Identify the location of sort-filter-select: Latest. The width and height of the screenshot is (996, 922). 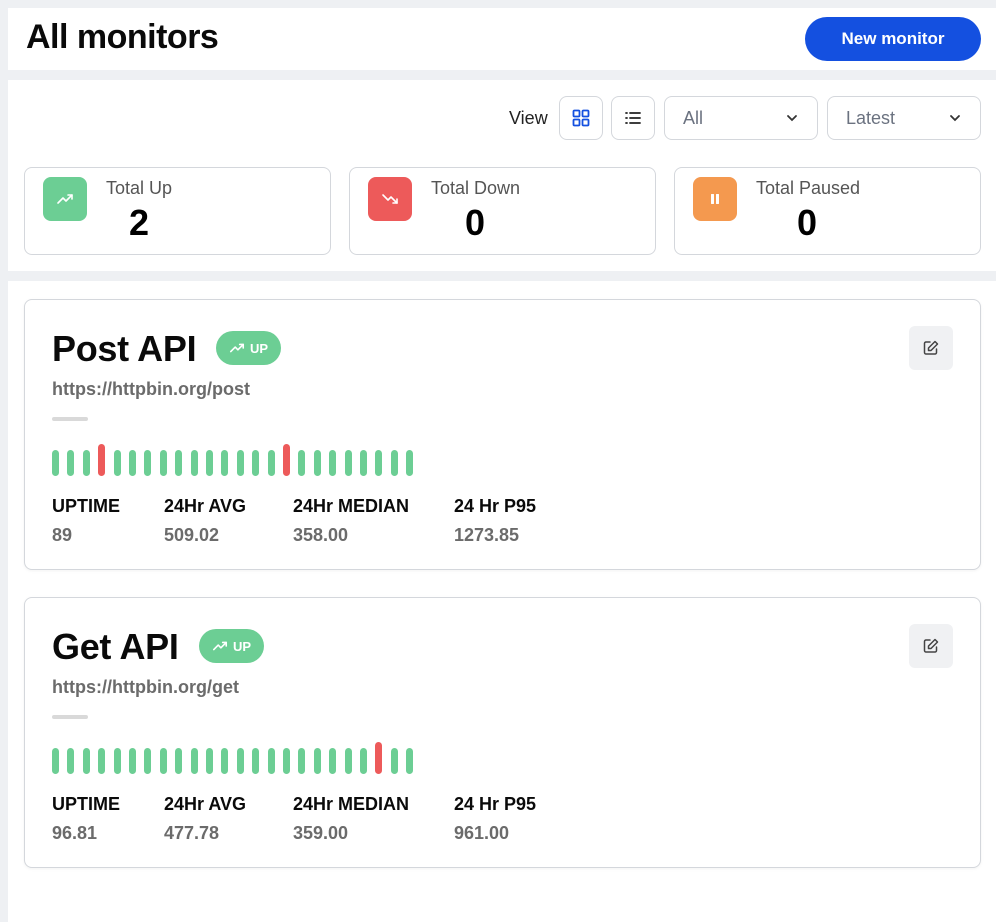
(904, 118).